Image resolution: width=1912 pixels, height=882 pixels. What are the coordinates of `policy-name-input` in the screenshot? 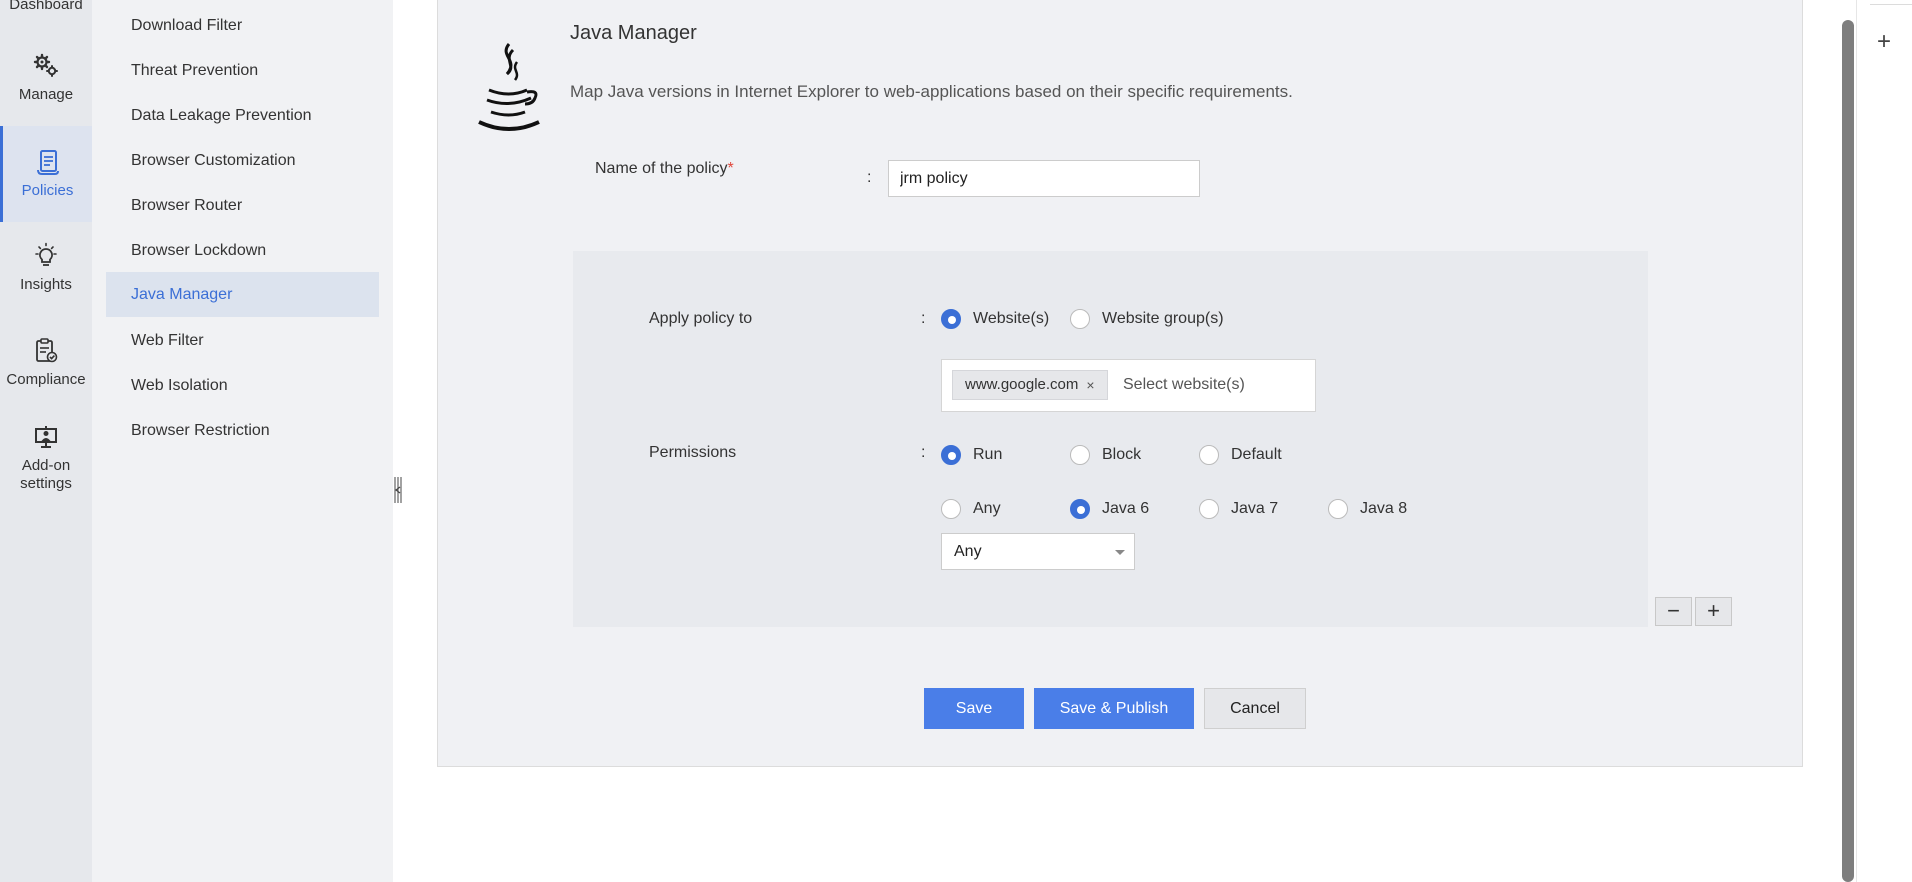 It's located at (1044, 178).